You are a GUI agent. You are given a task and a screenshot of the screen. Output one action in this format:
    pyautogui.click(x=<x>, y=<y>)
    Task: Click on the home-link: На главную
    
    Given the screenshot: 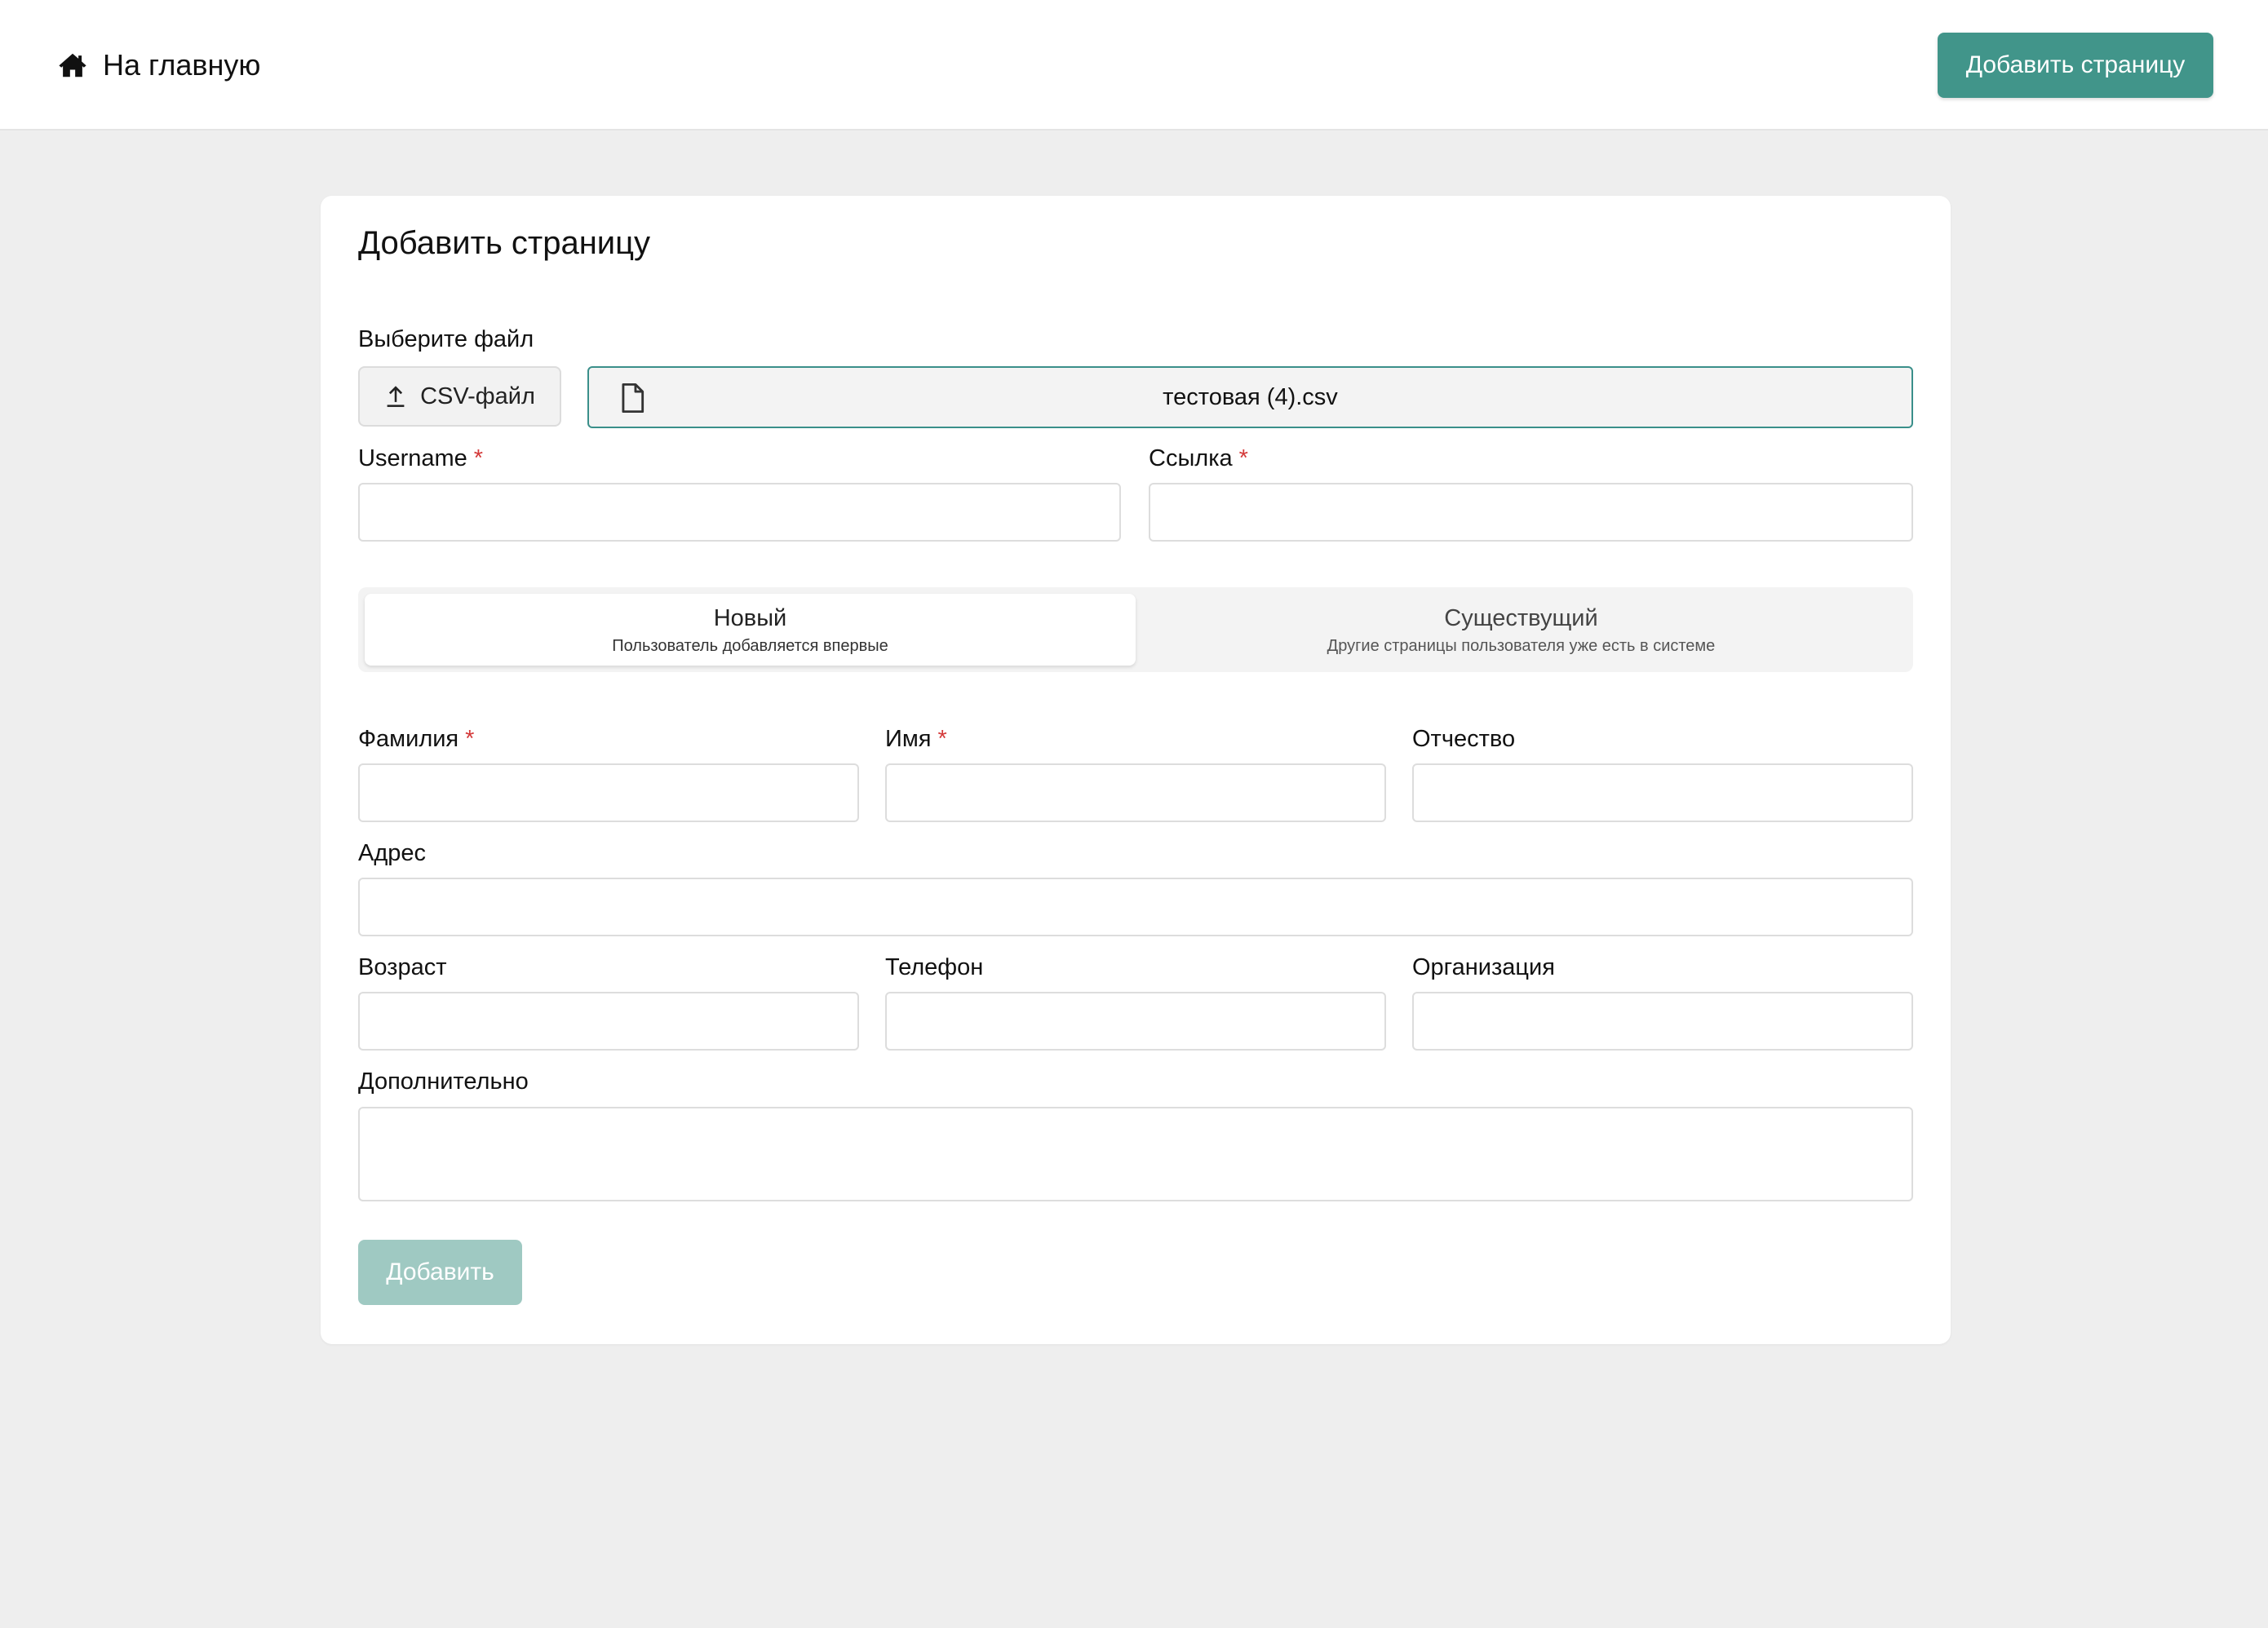 What is the action you would take?
    pyautogui.click(x=158, y=65)
    